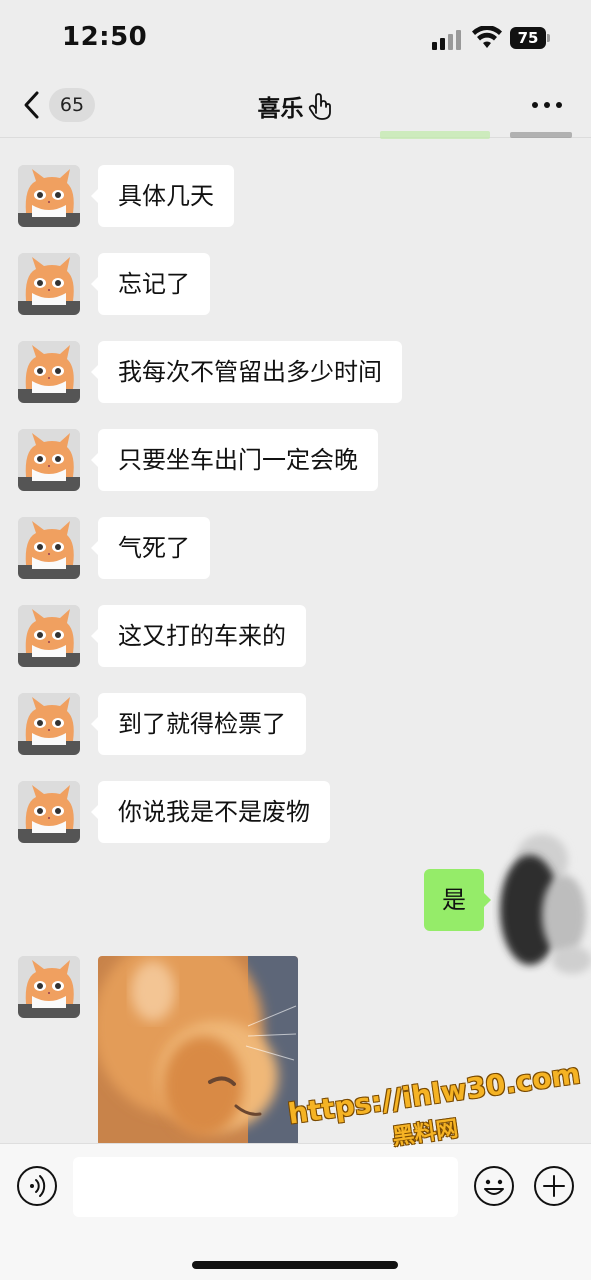  Describe the element at coordinates (265, 1187) in the screenshot. I see `message-input` at that location.